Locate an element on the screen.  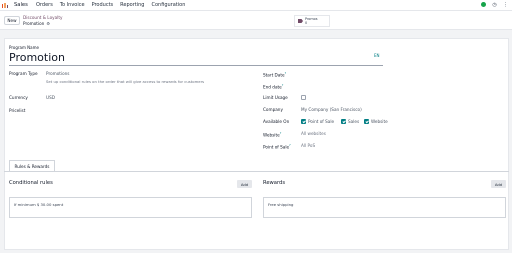
company-value: My Company (San Francisco) is located at coordinates (331, 109).